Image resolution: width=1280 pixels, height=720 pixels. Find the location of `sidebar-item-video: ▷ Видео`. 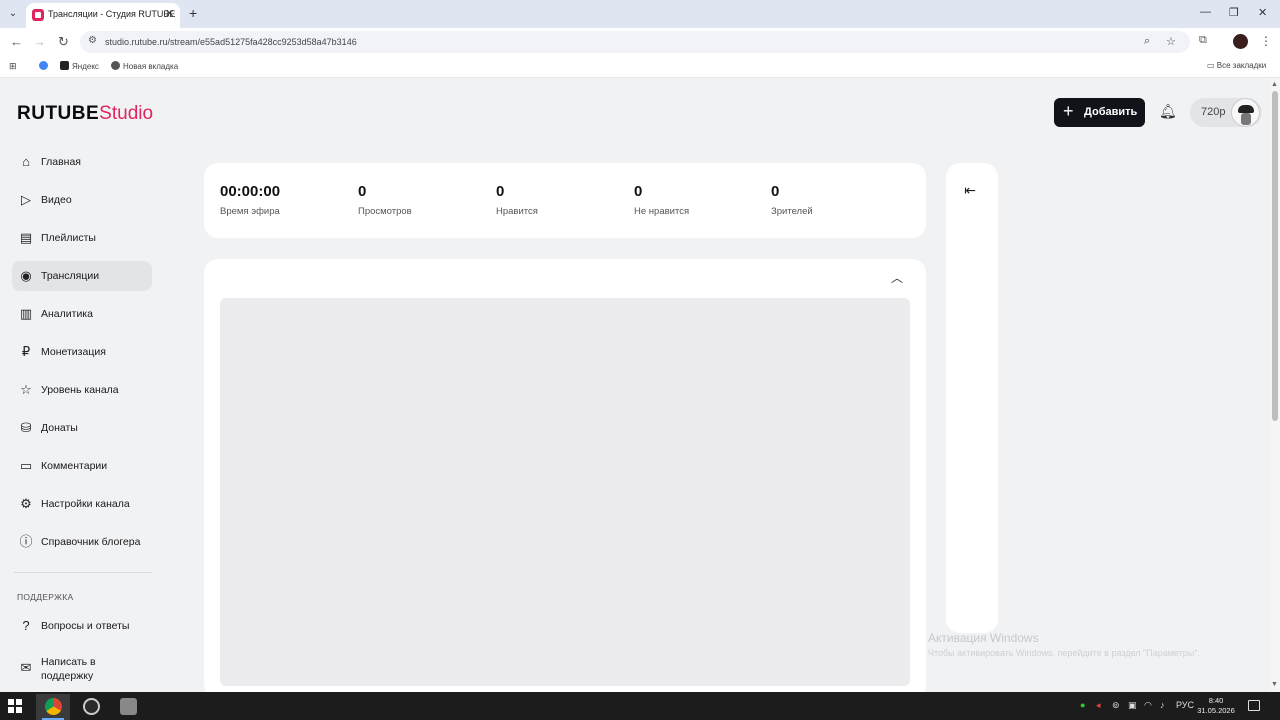

sidebar-item-video: ▷ Видео is located at coordinates (82, 200).